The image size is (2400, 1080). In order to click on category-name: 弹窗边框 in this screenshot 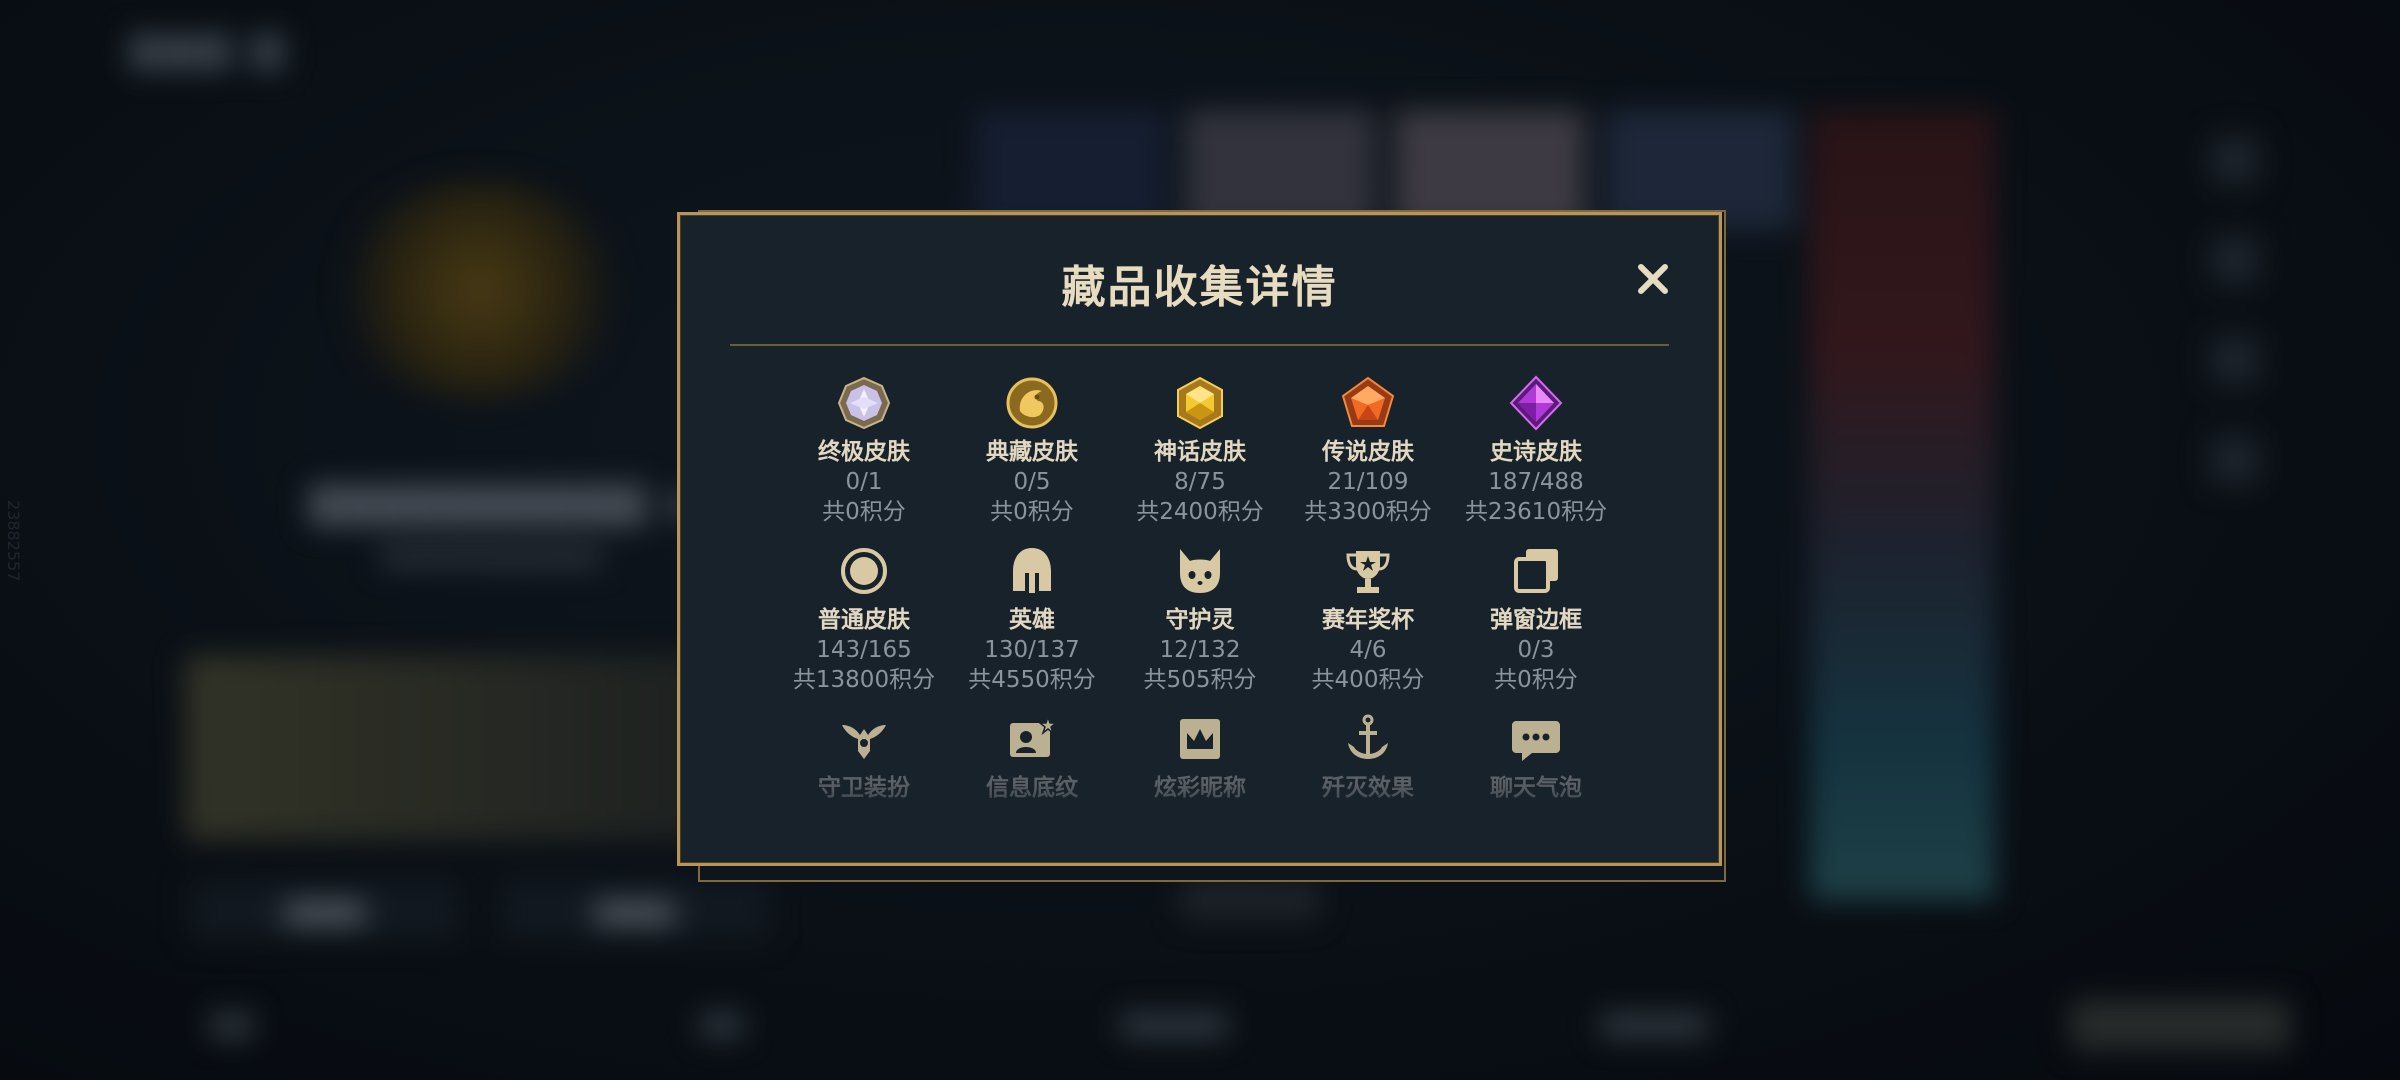, I will do `click(1536, 620)`.